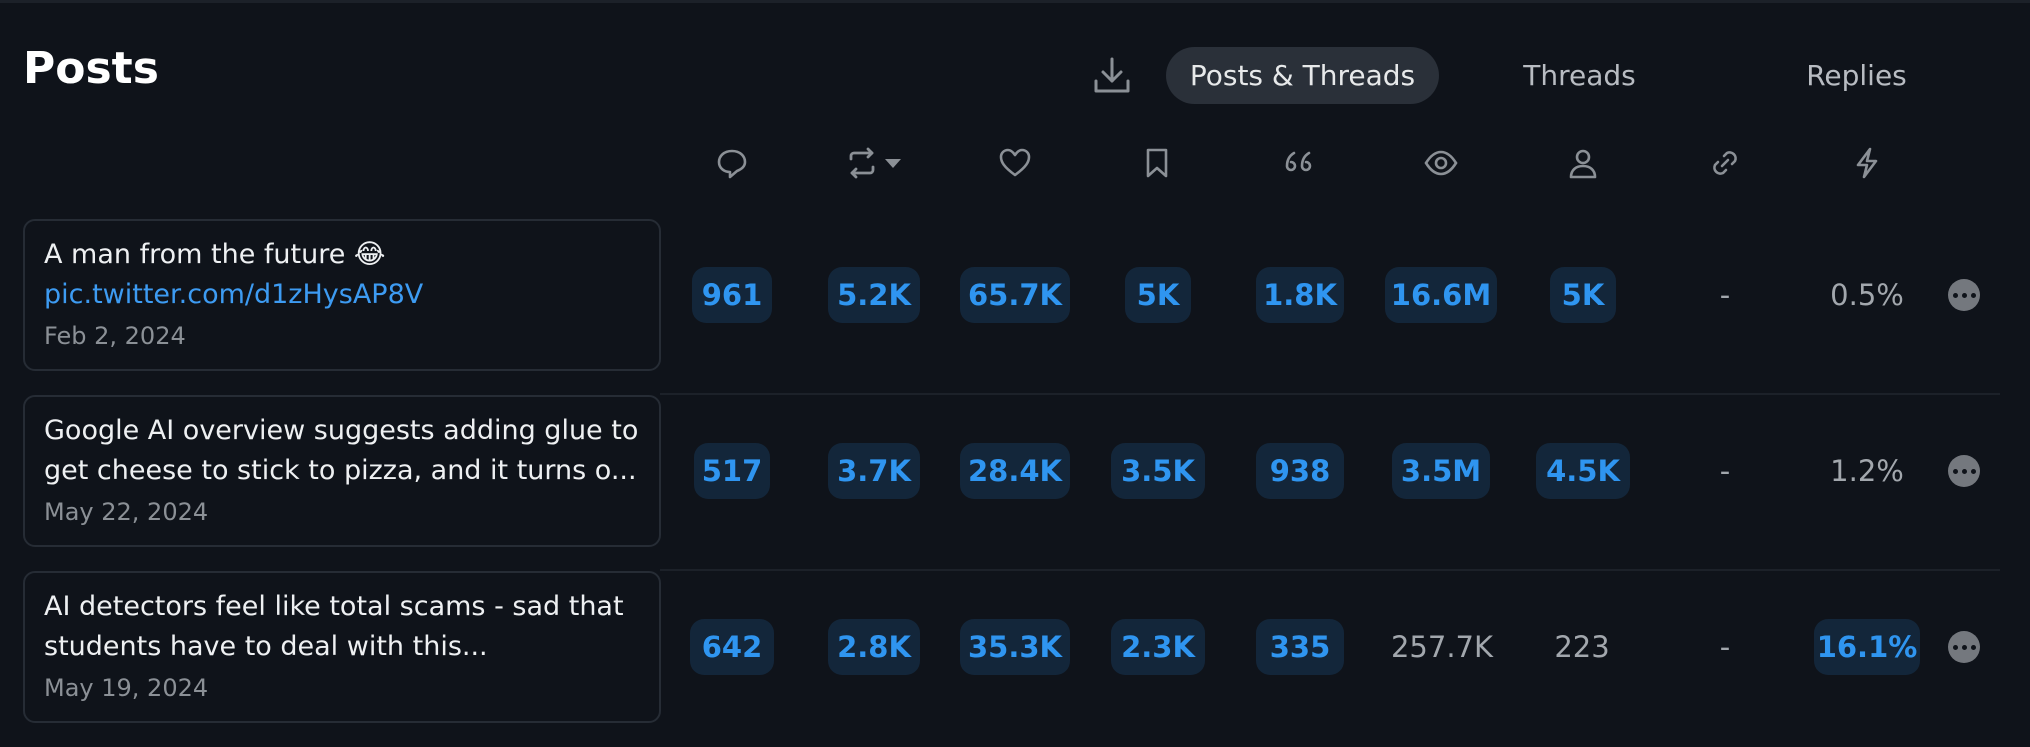 The width and height of the screenshot is (2030, 747). I want to click on stat-likes: 65.7K, so click(1015, 295).